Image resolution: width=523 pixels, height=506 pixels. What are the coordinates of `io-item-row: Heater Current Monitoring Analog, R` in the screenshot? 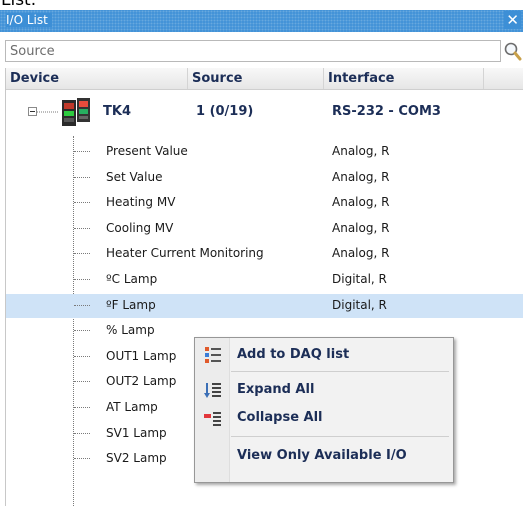 It's located at (264, 254).